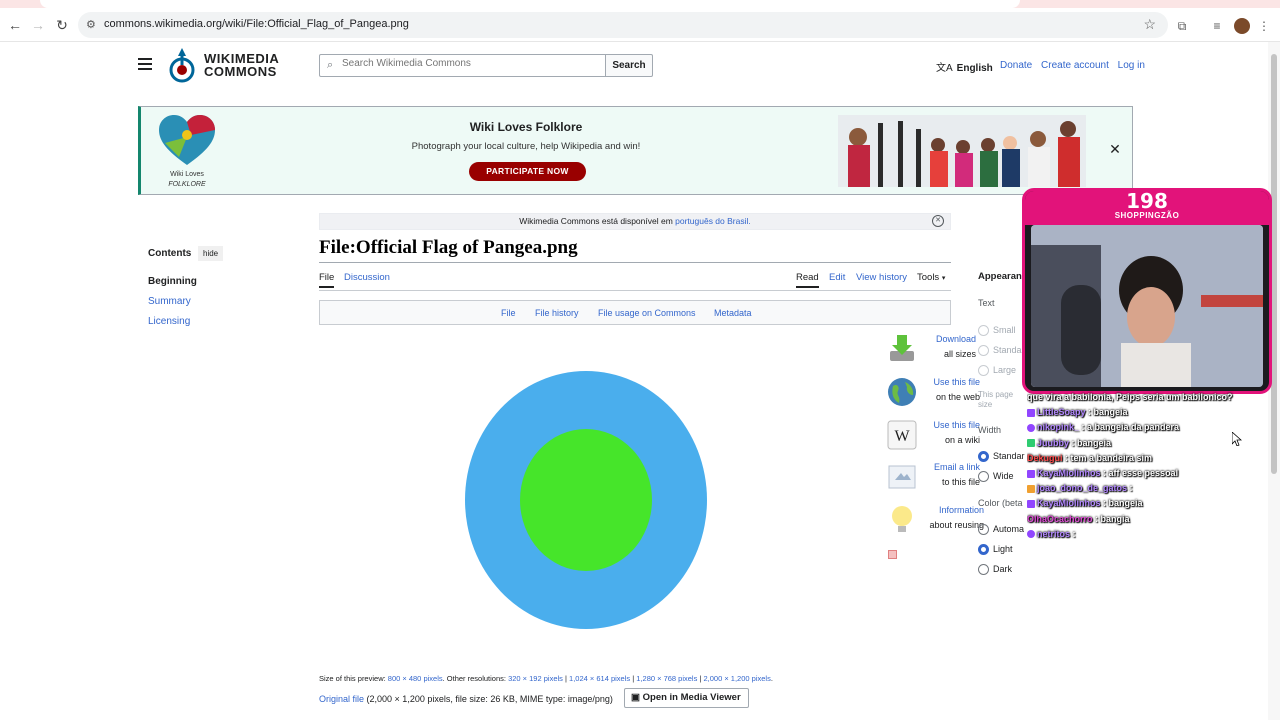  I want to click on email-link: Email a link to this file, so click(950, 475).